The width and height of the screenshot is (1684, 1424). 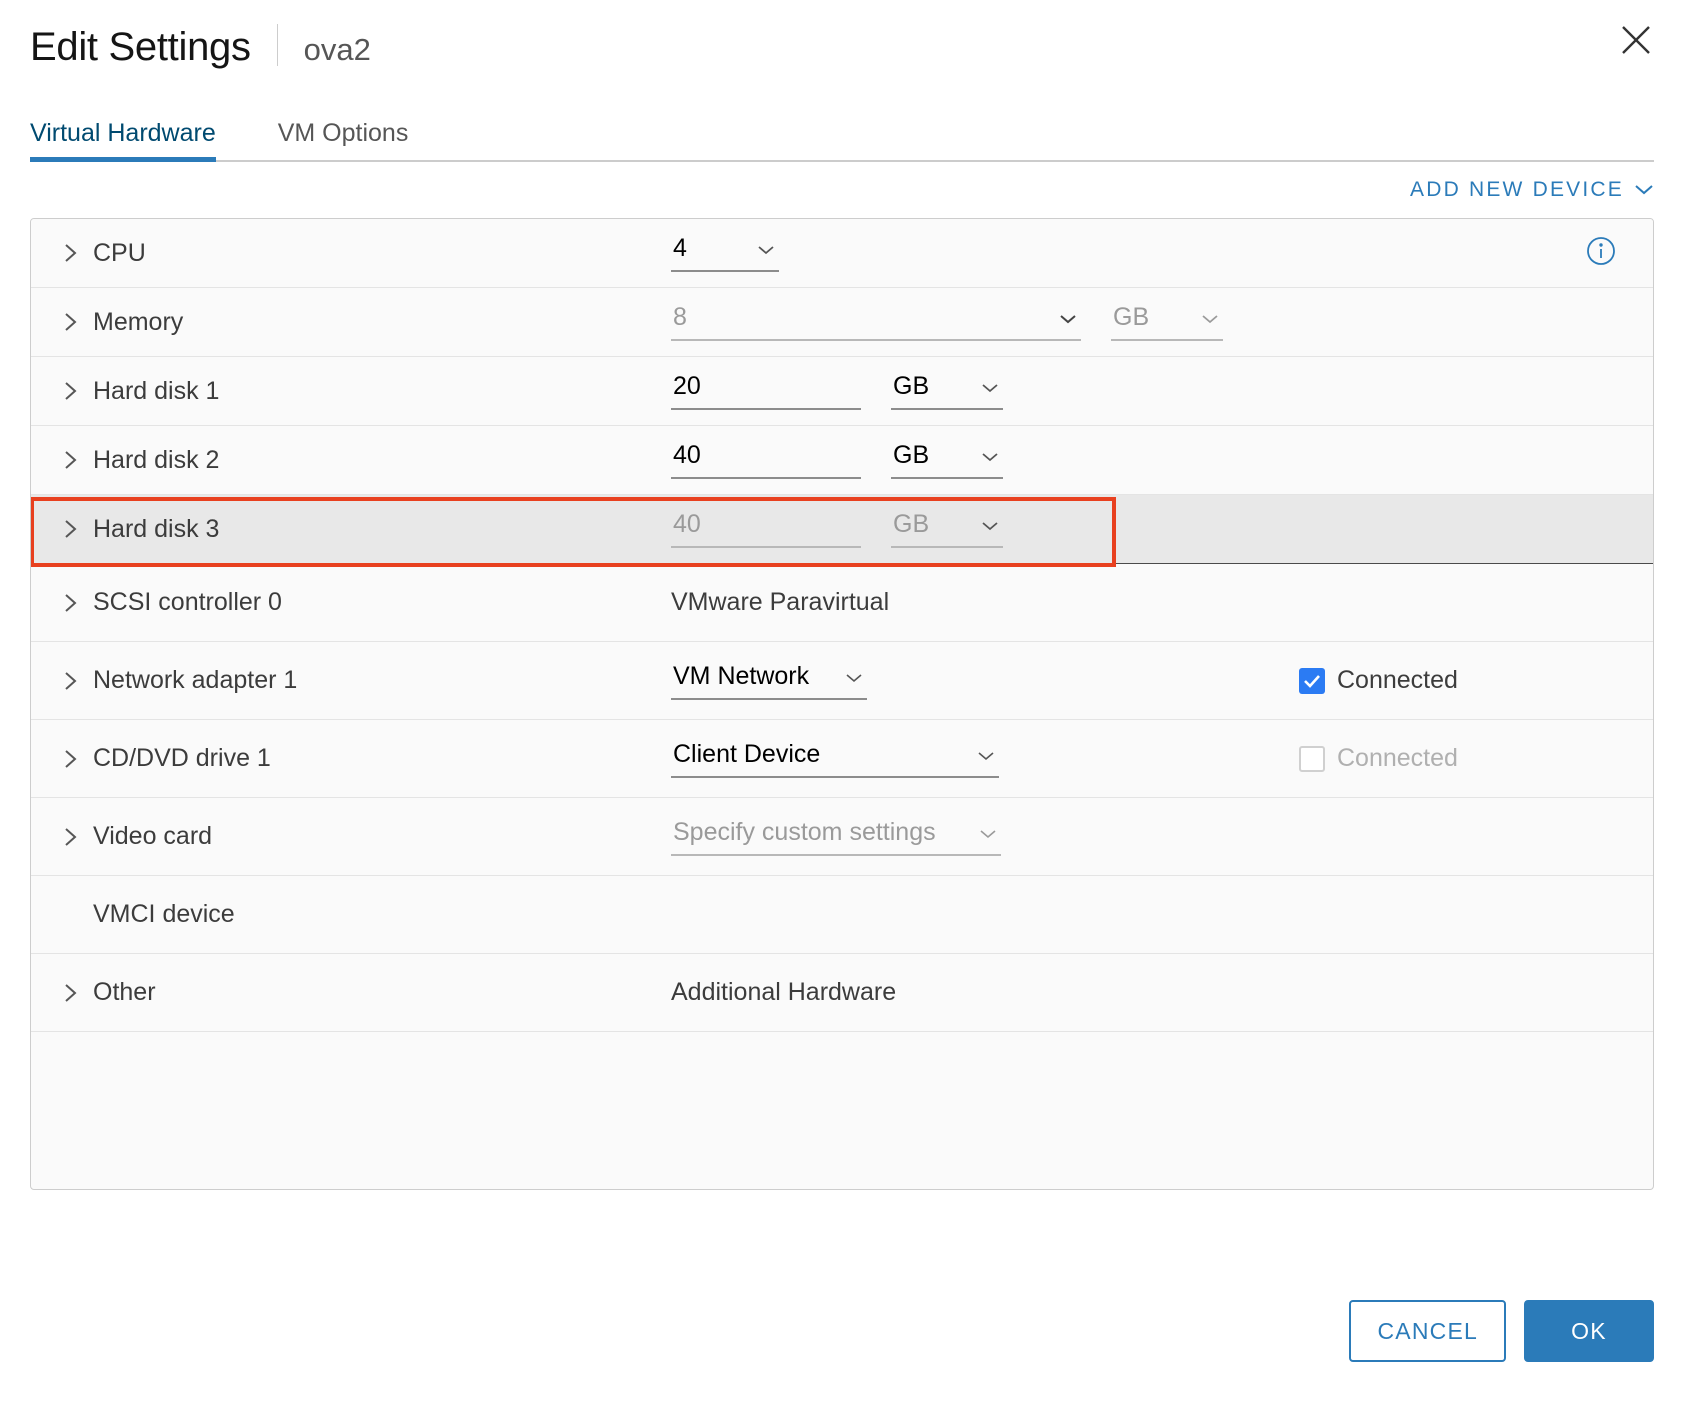 I want to click on tab-vm-options: VM Options, so click(x=343, y=139).